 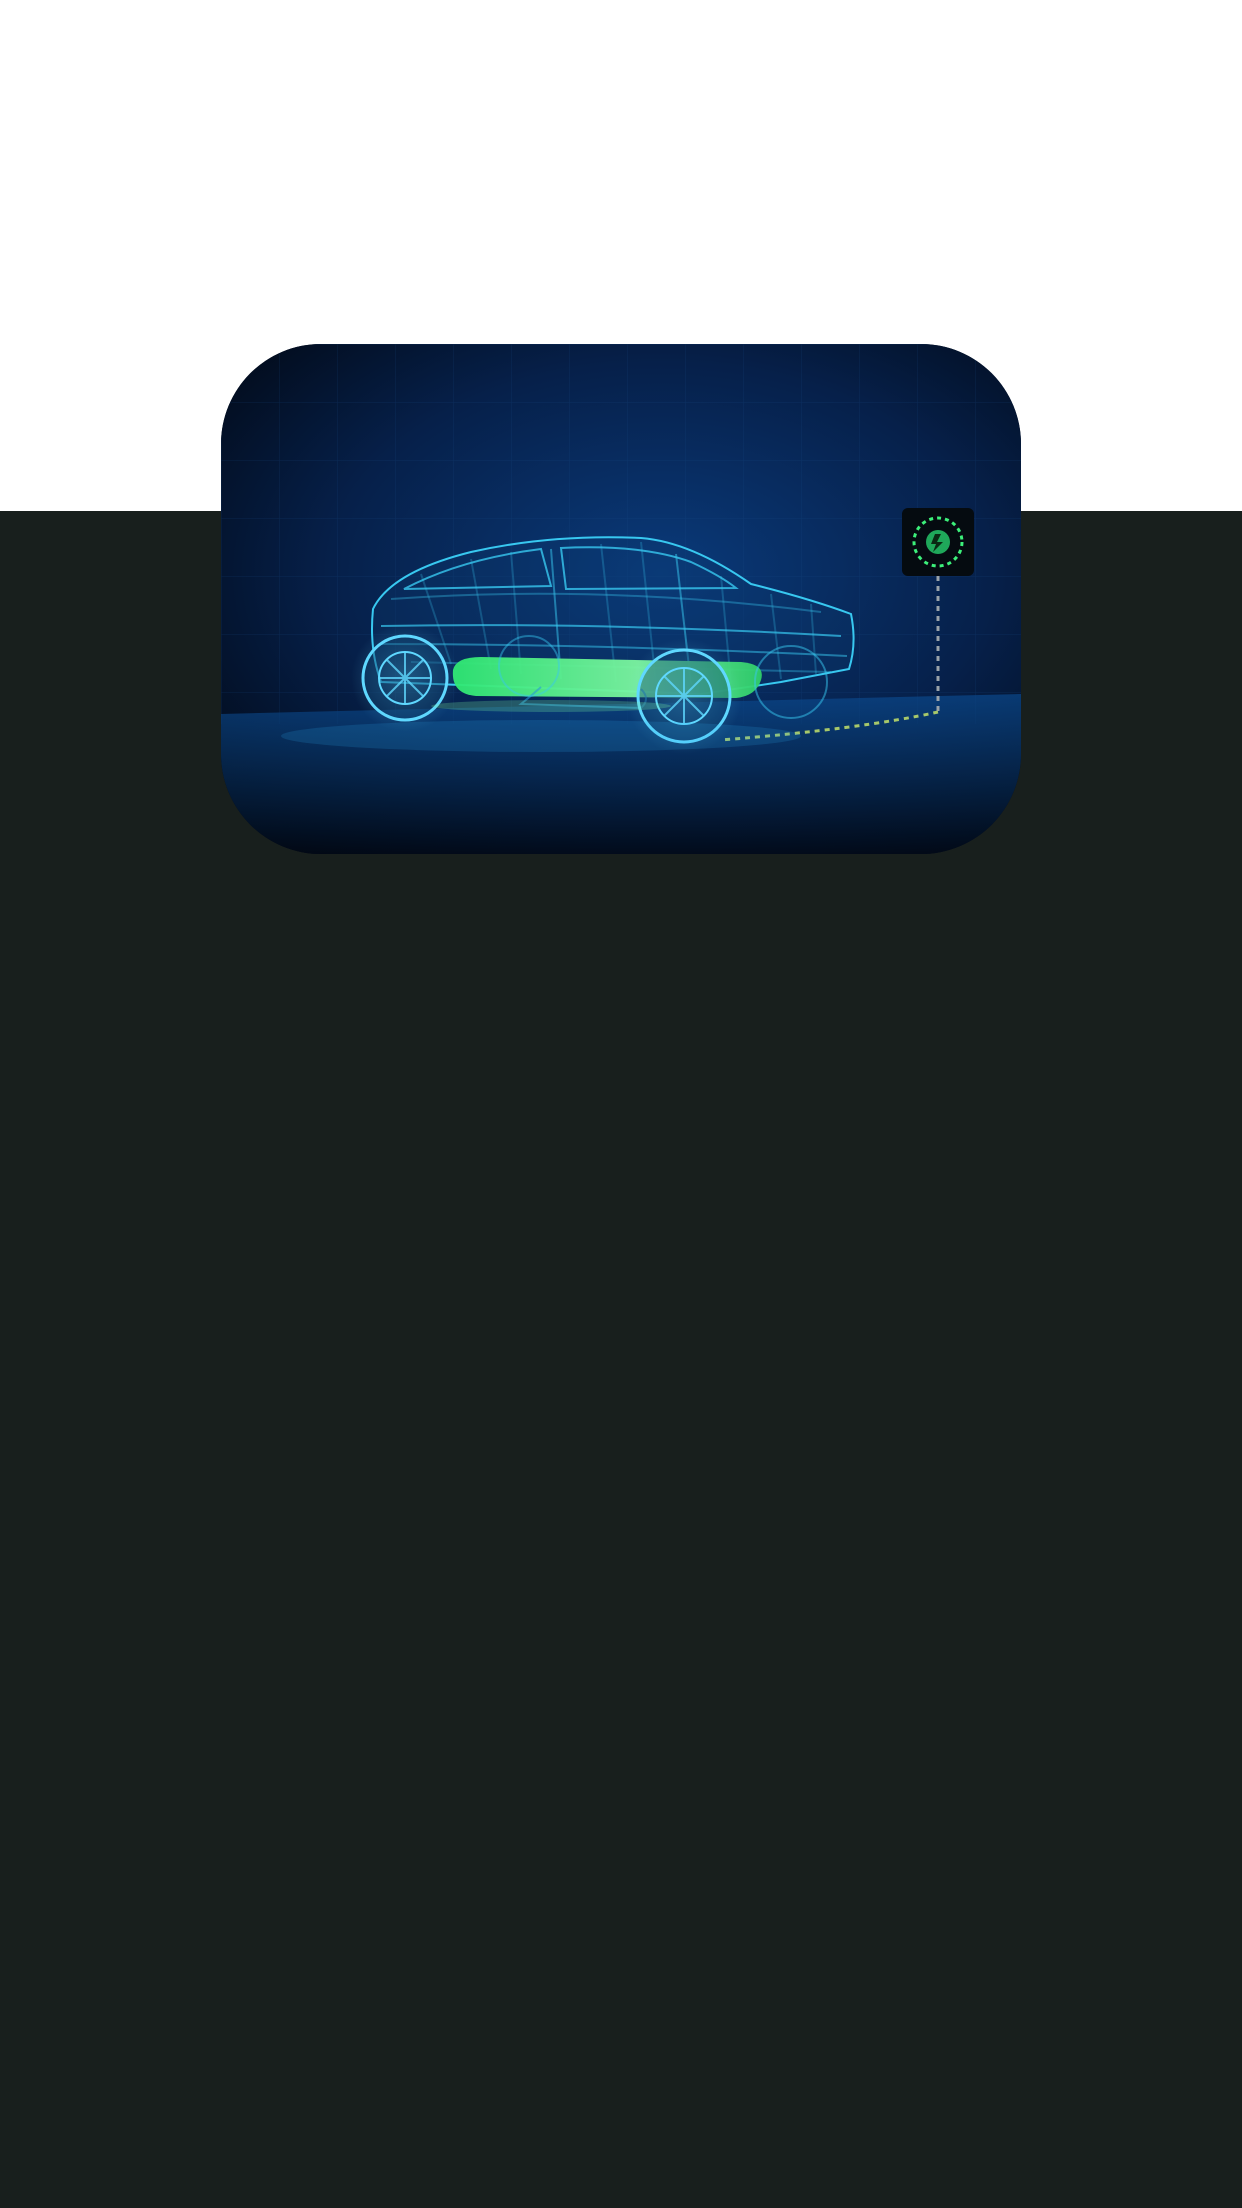 I want to click on hero-image-card, so click(x=621, y=599).